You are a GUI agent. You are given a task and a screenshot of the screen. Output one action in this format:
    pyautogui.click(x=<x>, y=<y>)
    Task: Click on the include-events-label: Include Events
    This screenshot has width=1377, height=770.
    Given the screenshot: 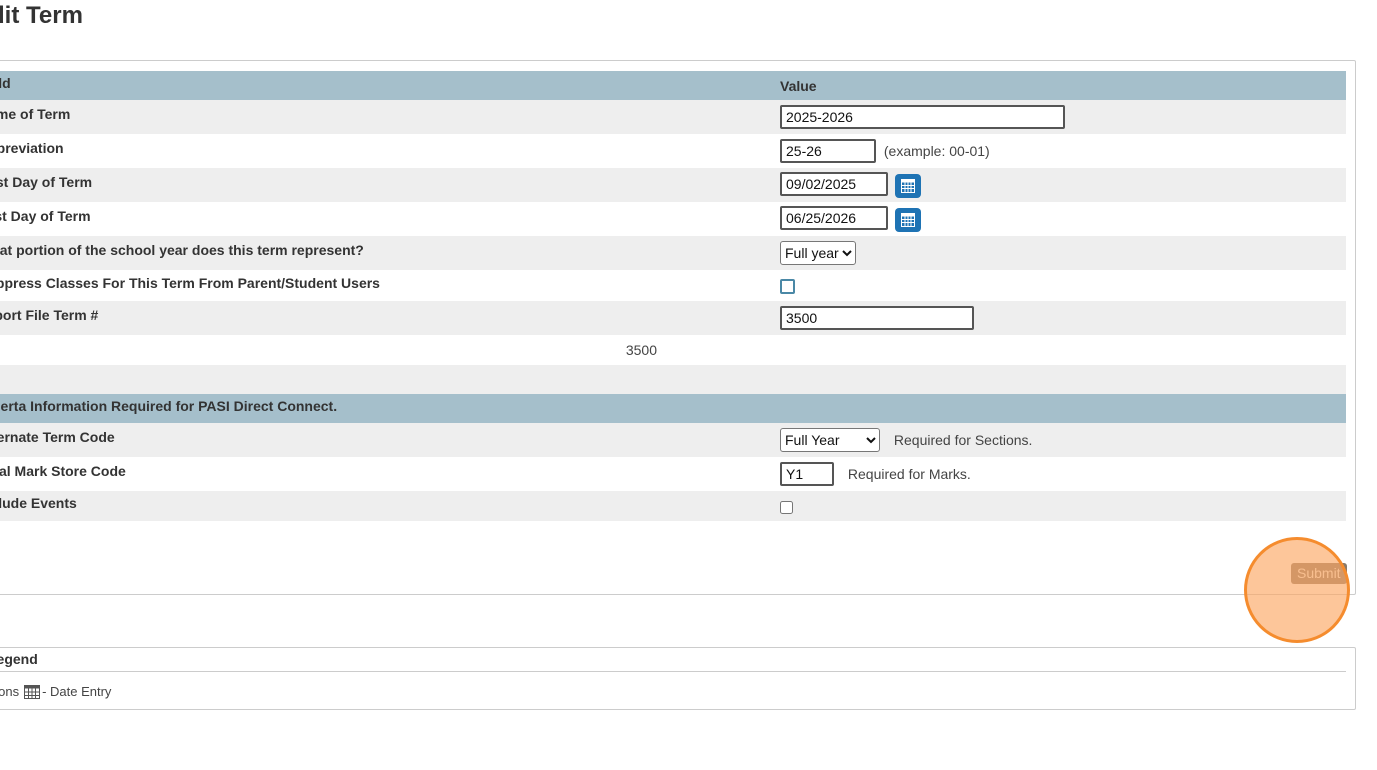 What is the action you would take?
    pyautogui.click(x=386, y=506)
    